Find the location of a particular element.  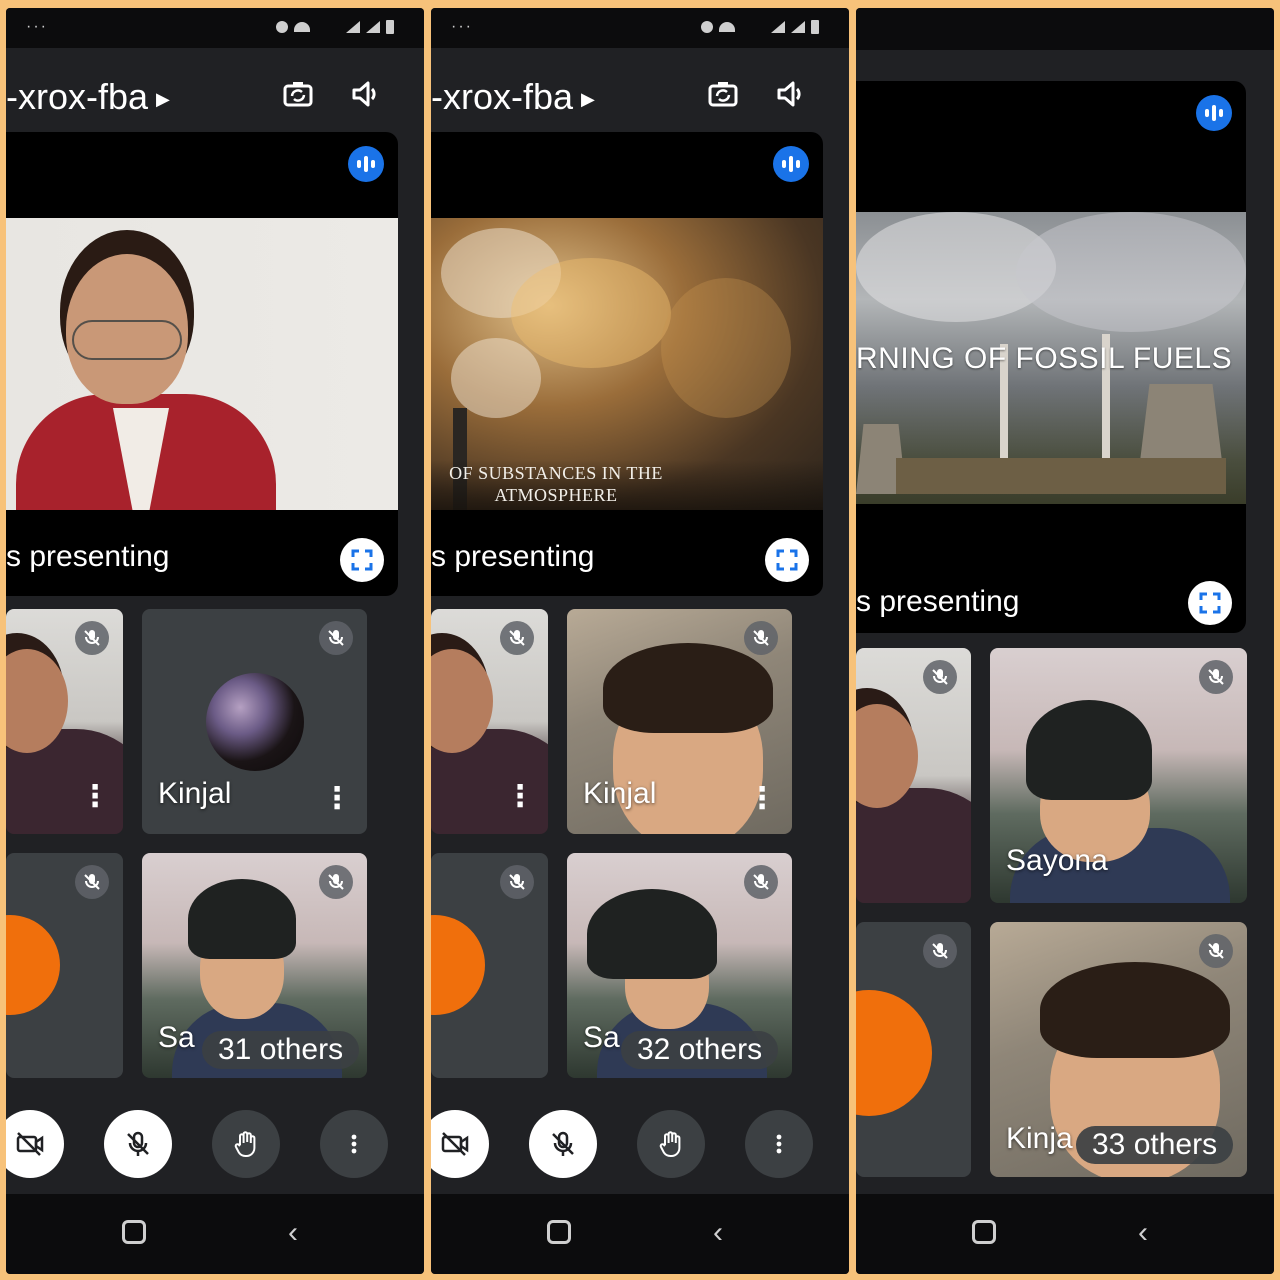

participant-tile-sayona: Sa 32 others is located at coordinates (679, 965).